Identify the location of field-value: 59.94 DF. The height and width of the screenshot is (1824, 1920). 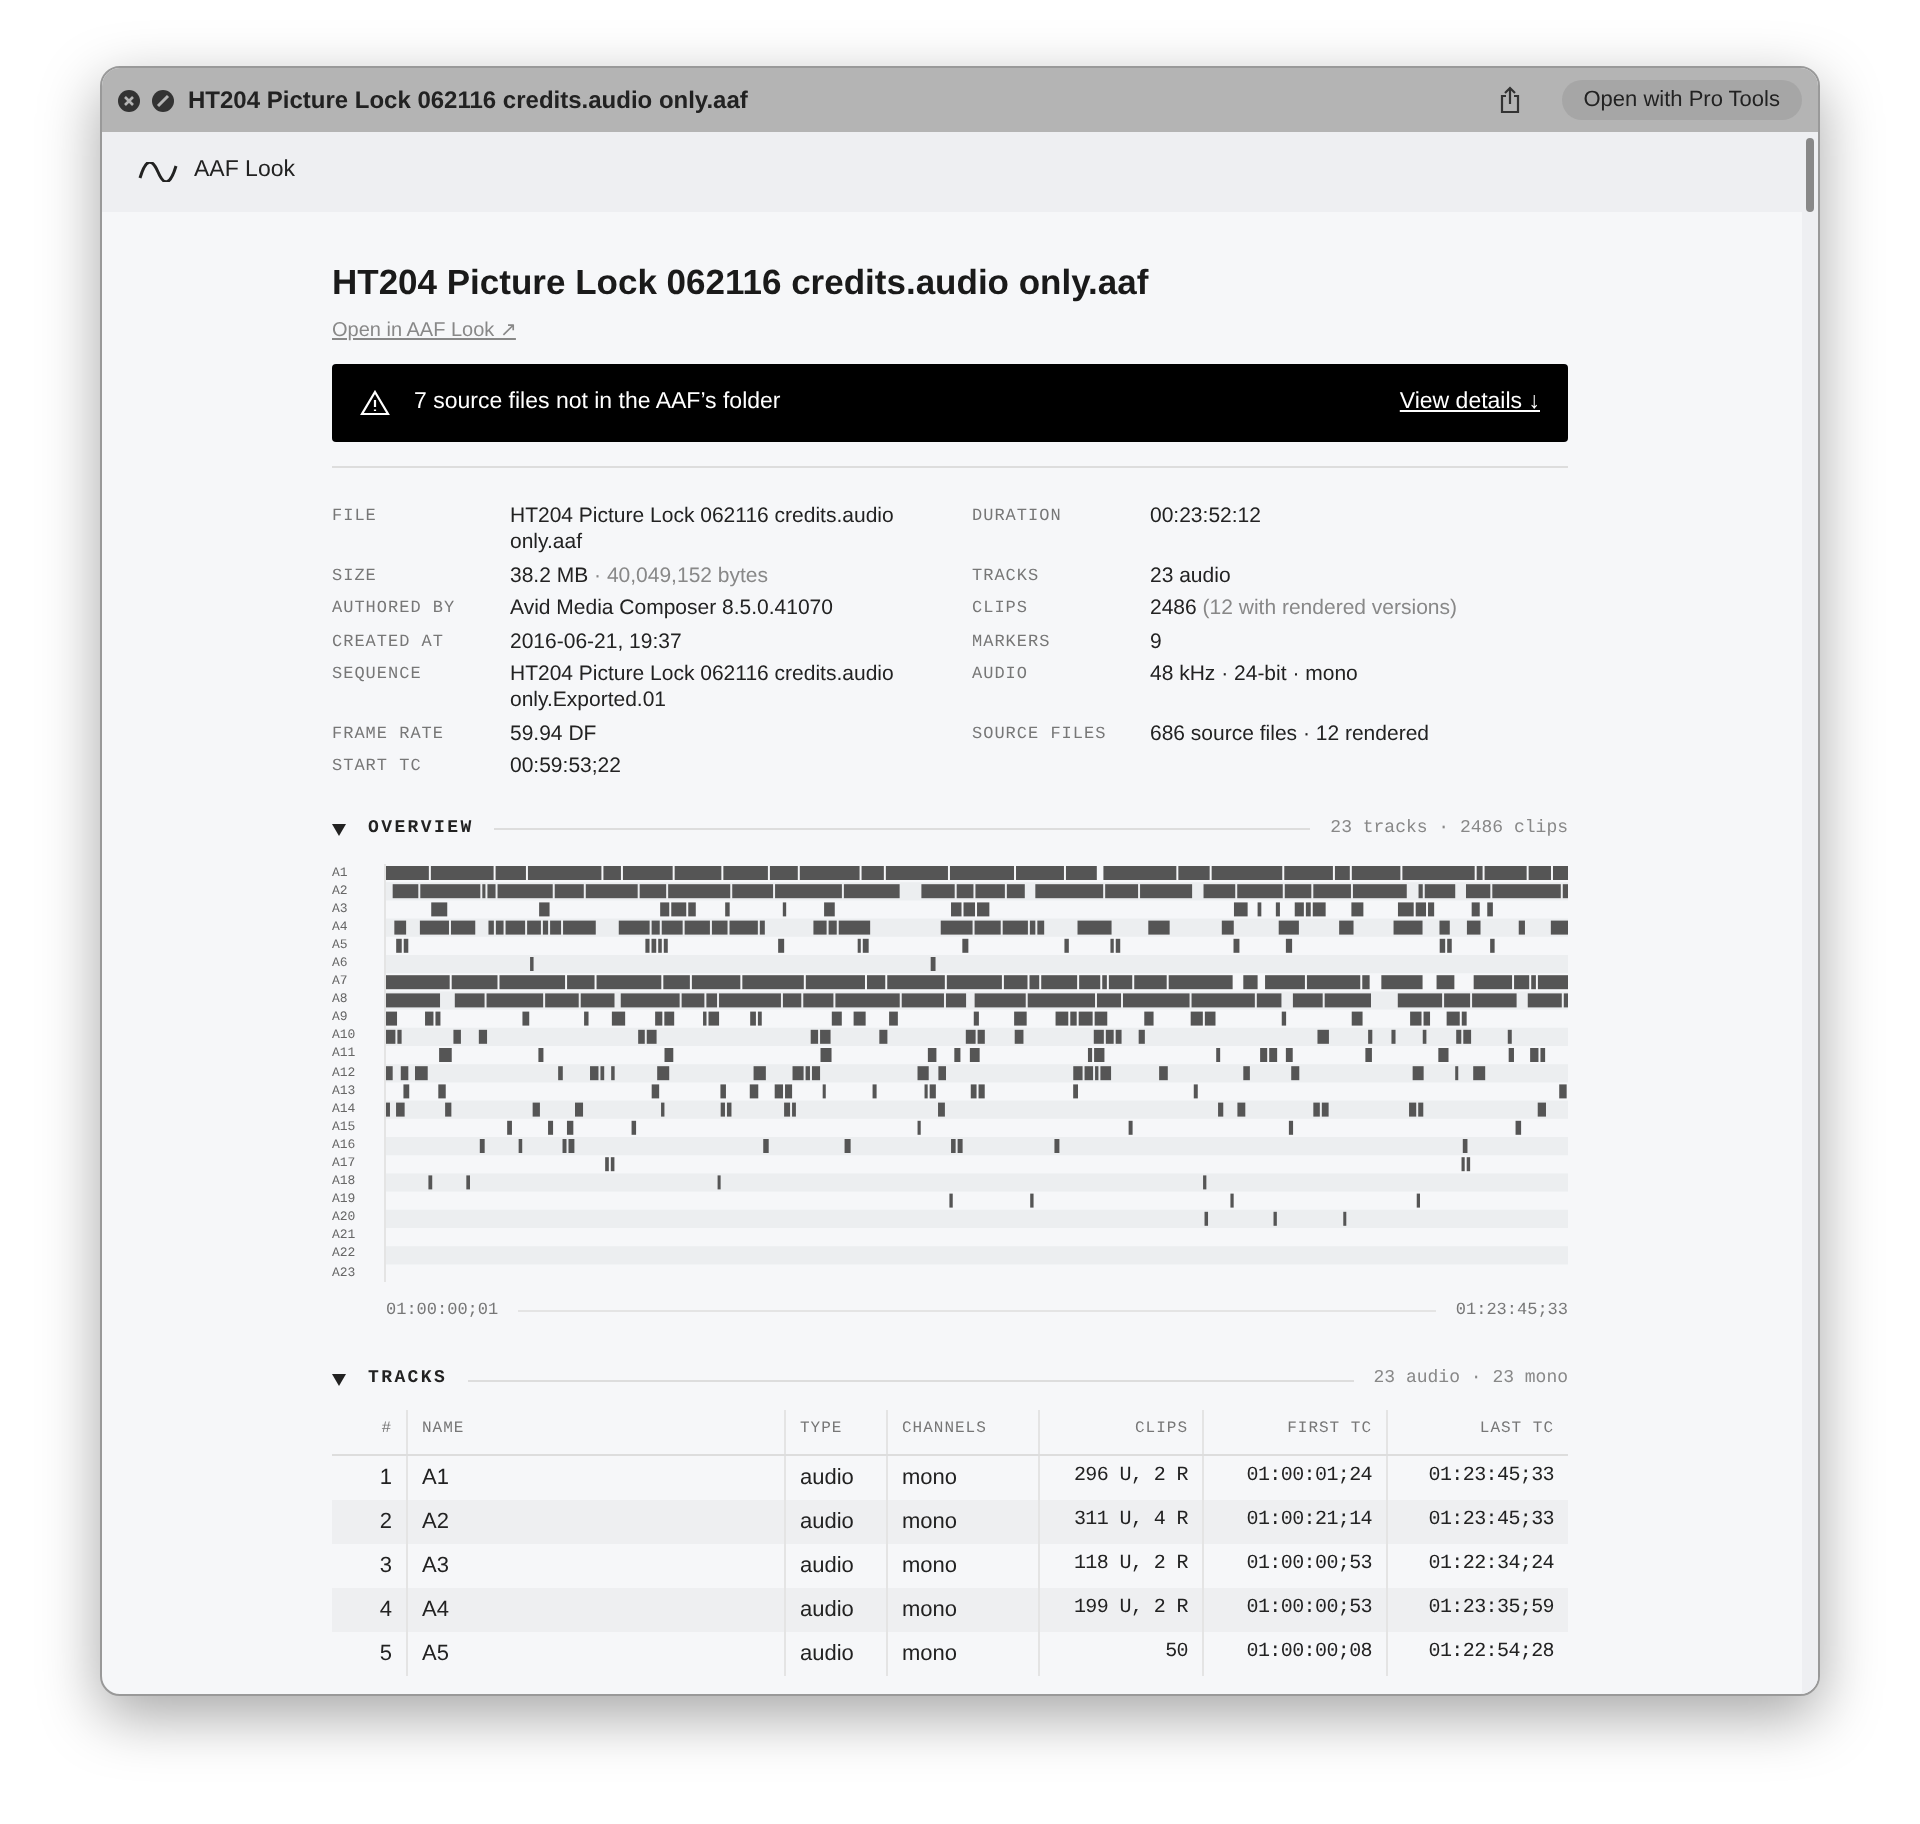
(554, 734).